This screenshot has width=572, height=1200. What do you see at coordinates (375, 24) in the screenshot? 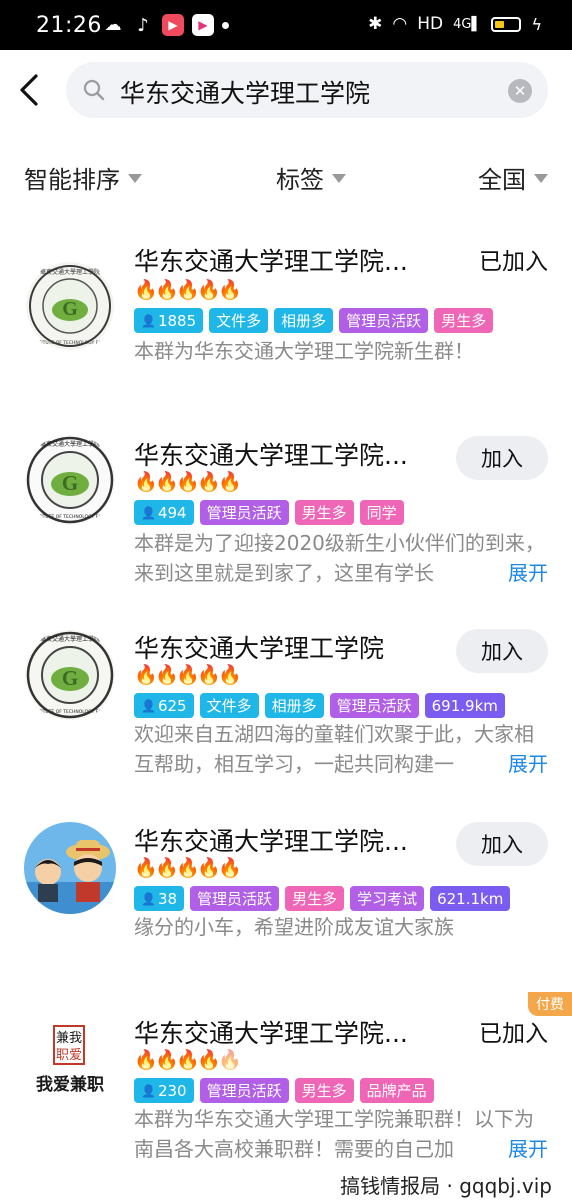
I see `bluetooth-icon: ✱` at bounding box center [375, 24].